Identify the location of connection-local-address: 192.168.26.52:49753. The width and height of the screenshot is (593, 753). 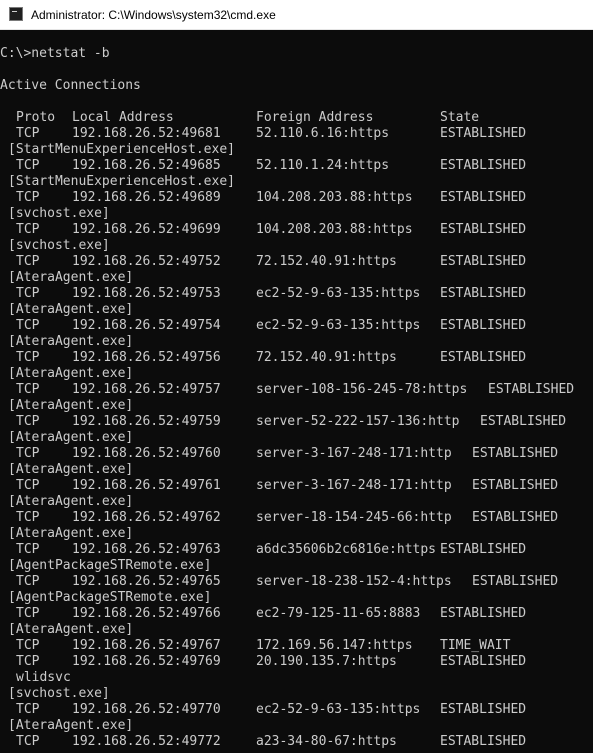
(146, 293).